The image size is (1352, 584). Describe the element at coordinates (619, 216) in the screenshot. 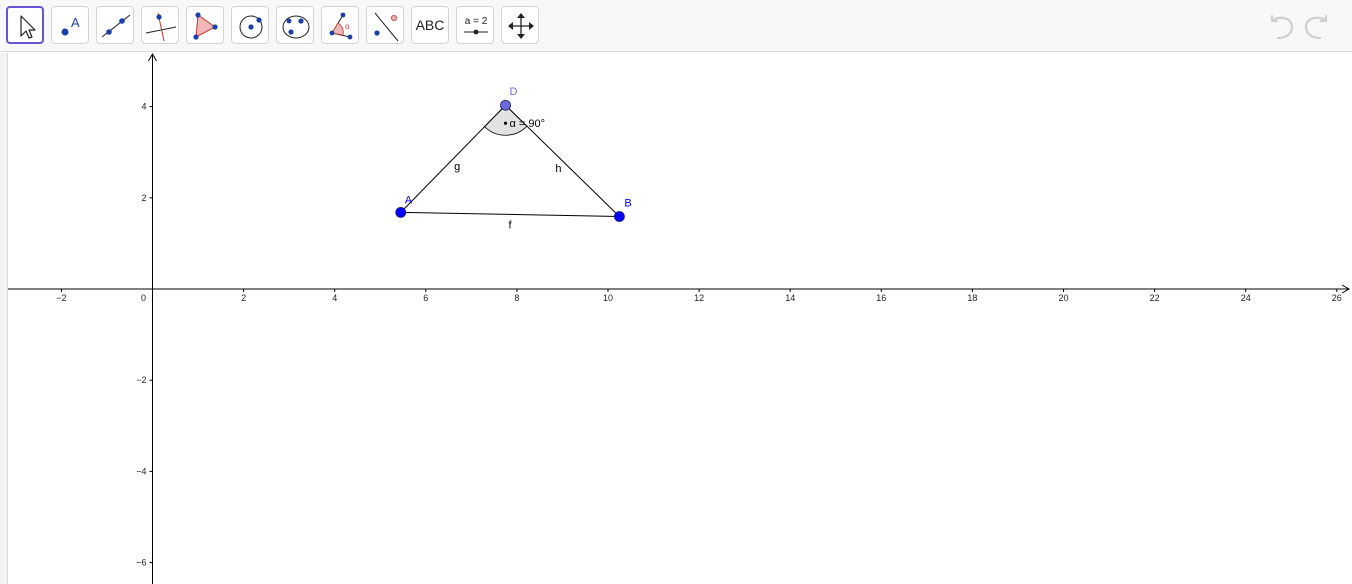

I see `point-B` at that location.